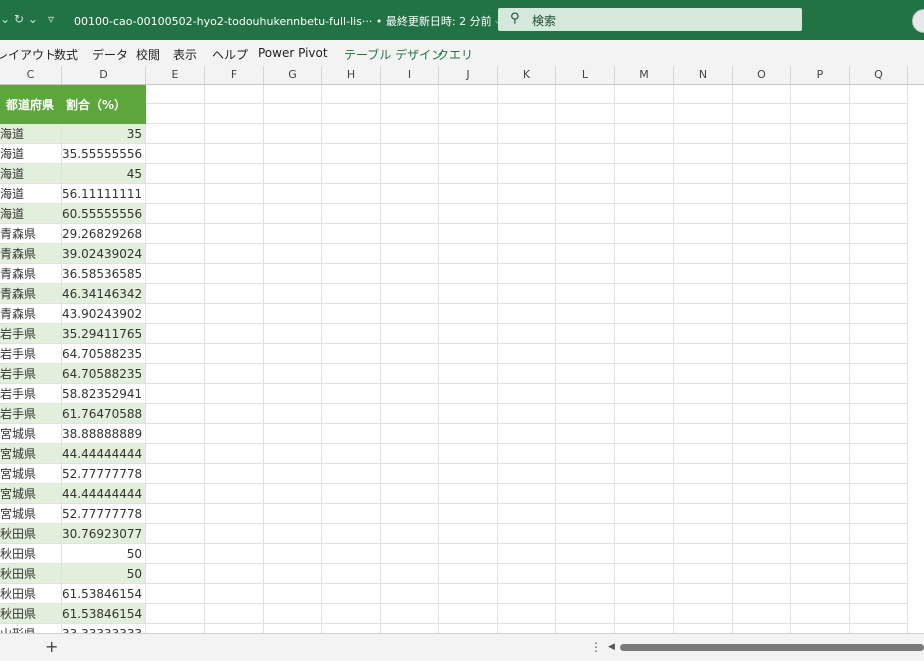 The image size is (924, 661). Describe the element at coordinates (351, 75) in the screenshot. I see `column-header-h: H` at that location.